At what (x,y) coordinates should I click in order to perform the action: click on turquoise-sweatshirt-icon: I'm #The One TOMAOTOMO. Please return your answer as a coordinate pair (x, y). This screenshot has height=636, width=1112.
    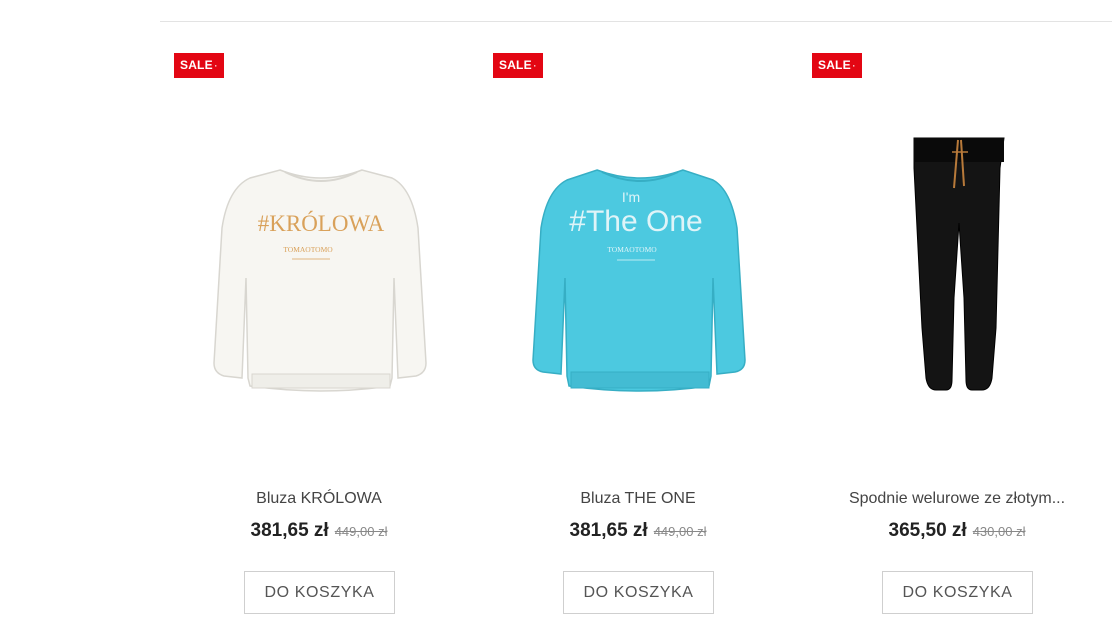
    Looking at the image, I should click on (639, 280).